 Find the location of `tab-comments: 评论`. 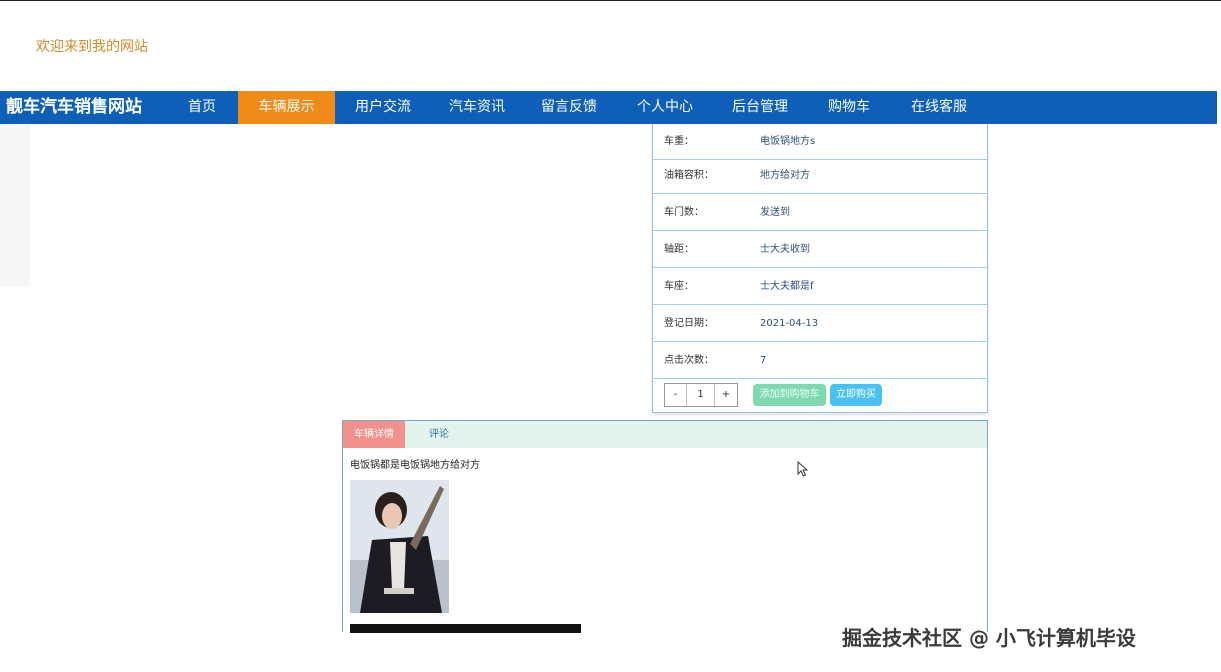

tab-comments: 评论 is located at coordinates (439, 434).